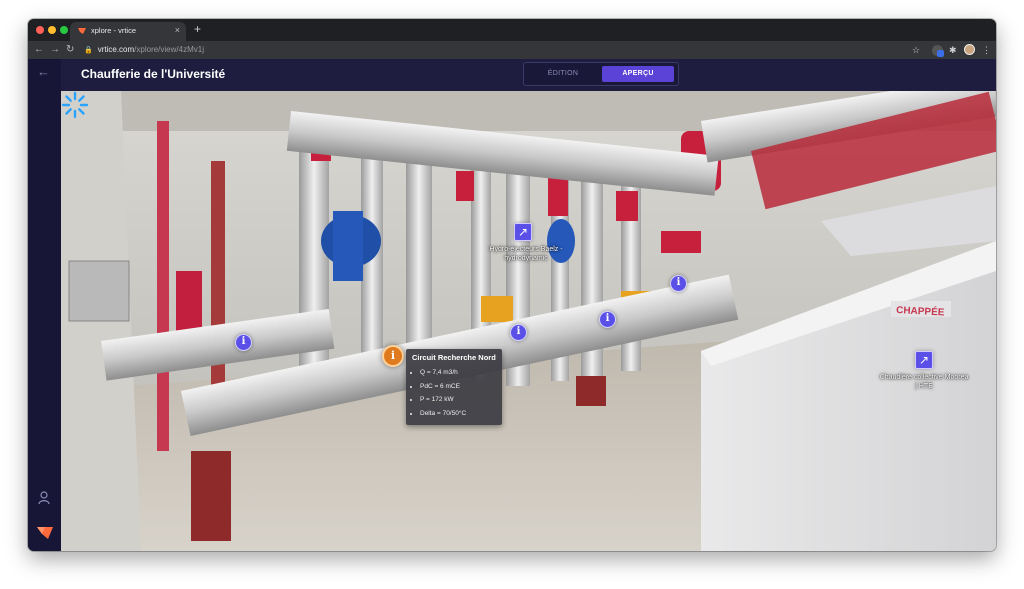  I want to click on tab-title: xplore - vrtice, so click(114, 30).